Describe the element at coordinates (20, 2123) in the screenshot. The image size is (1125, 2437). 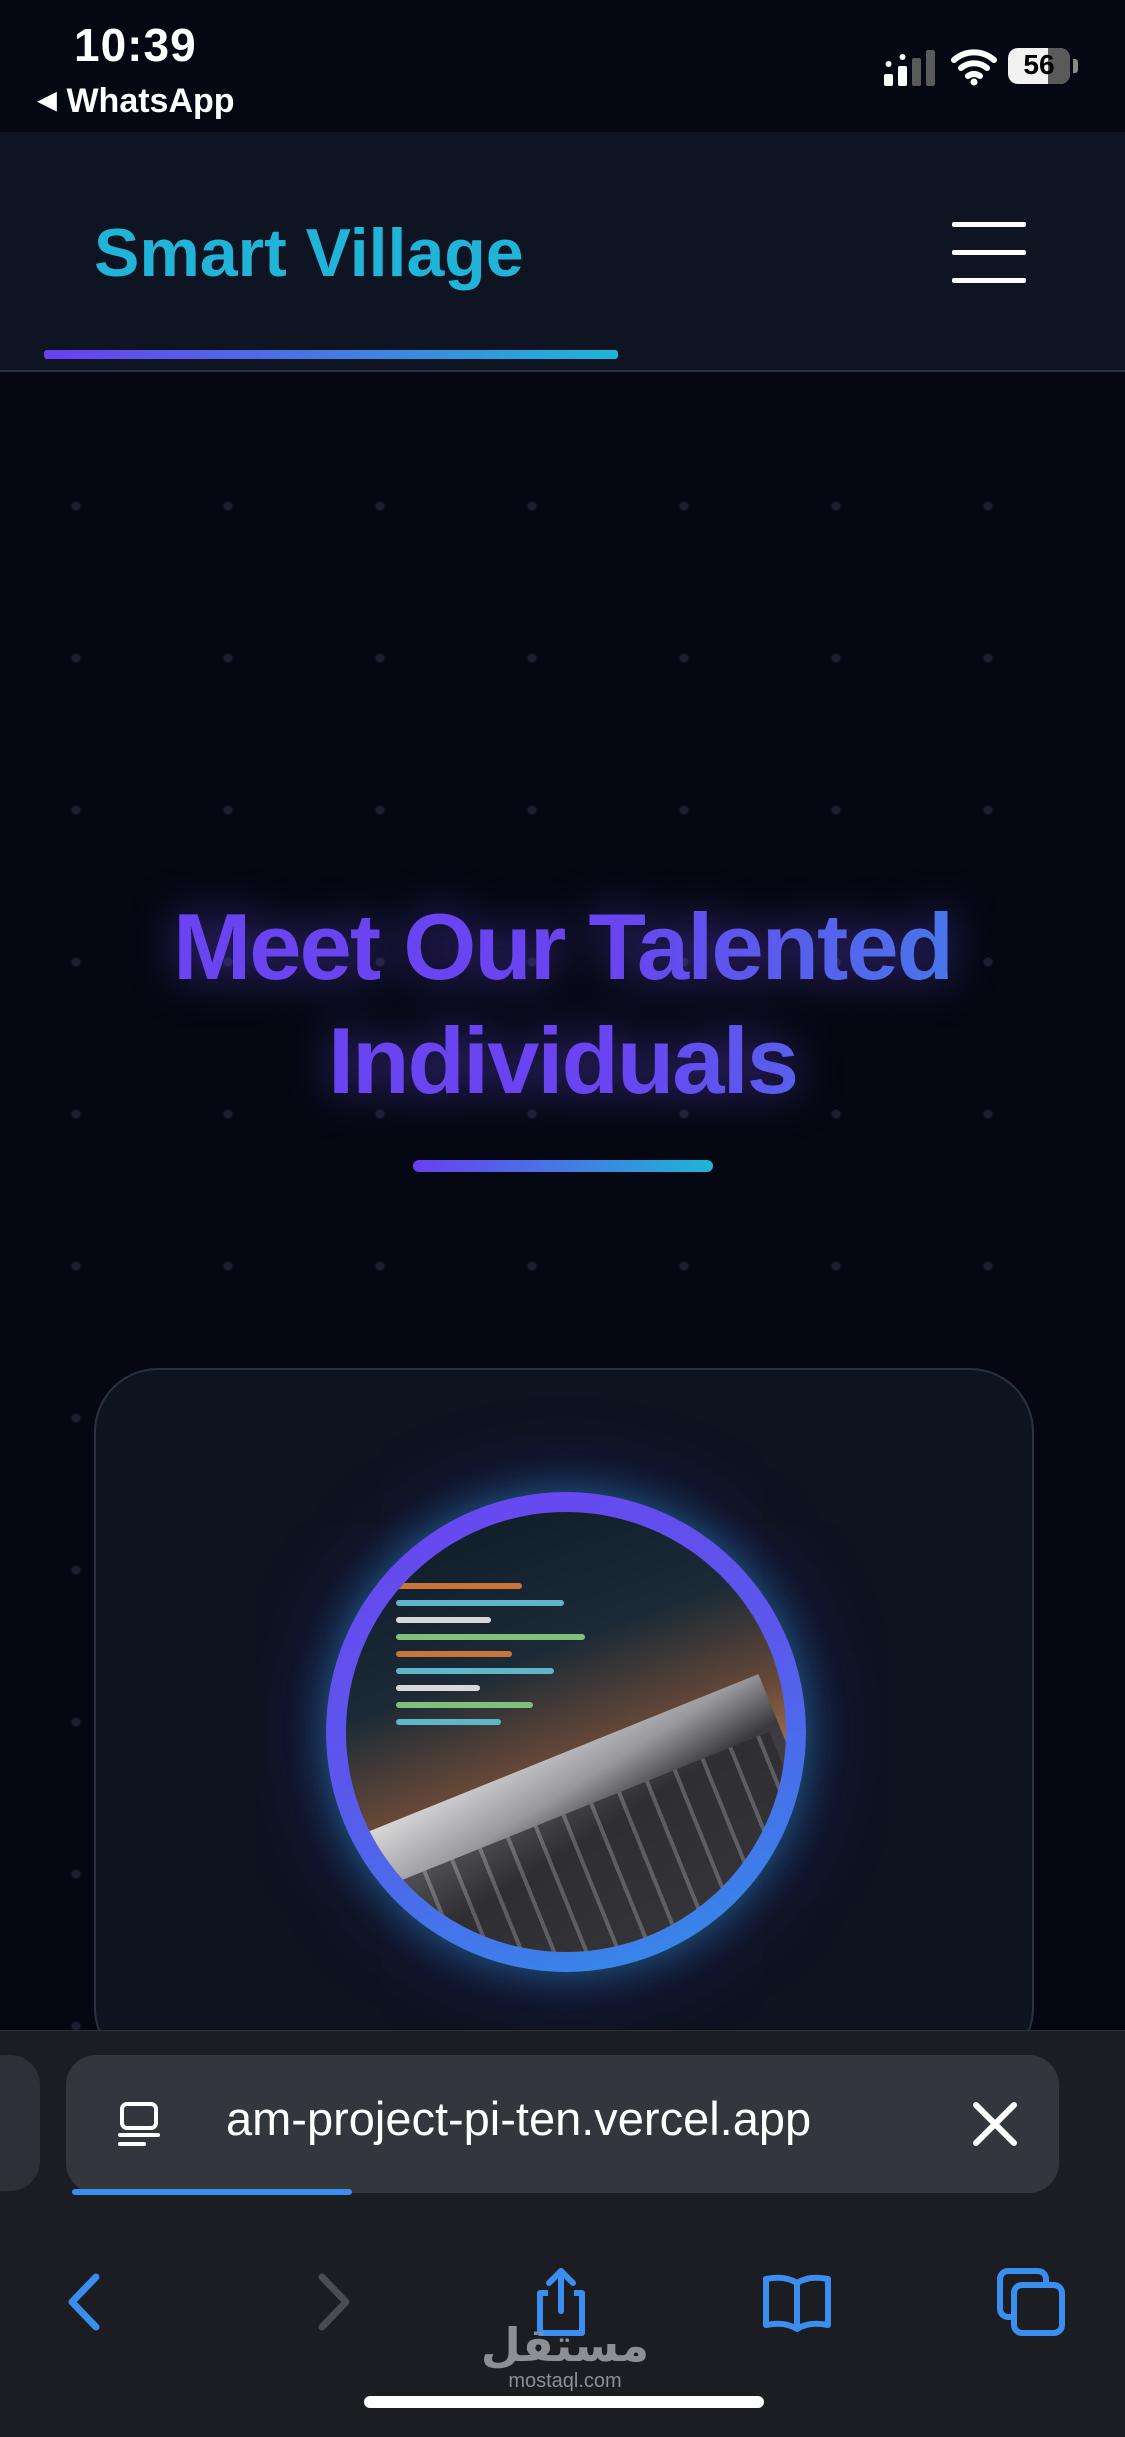
I see `previous-tab-peek` at that location.